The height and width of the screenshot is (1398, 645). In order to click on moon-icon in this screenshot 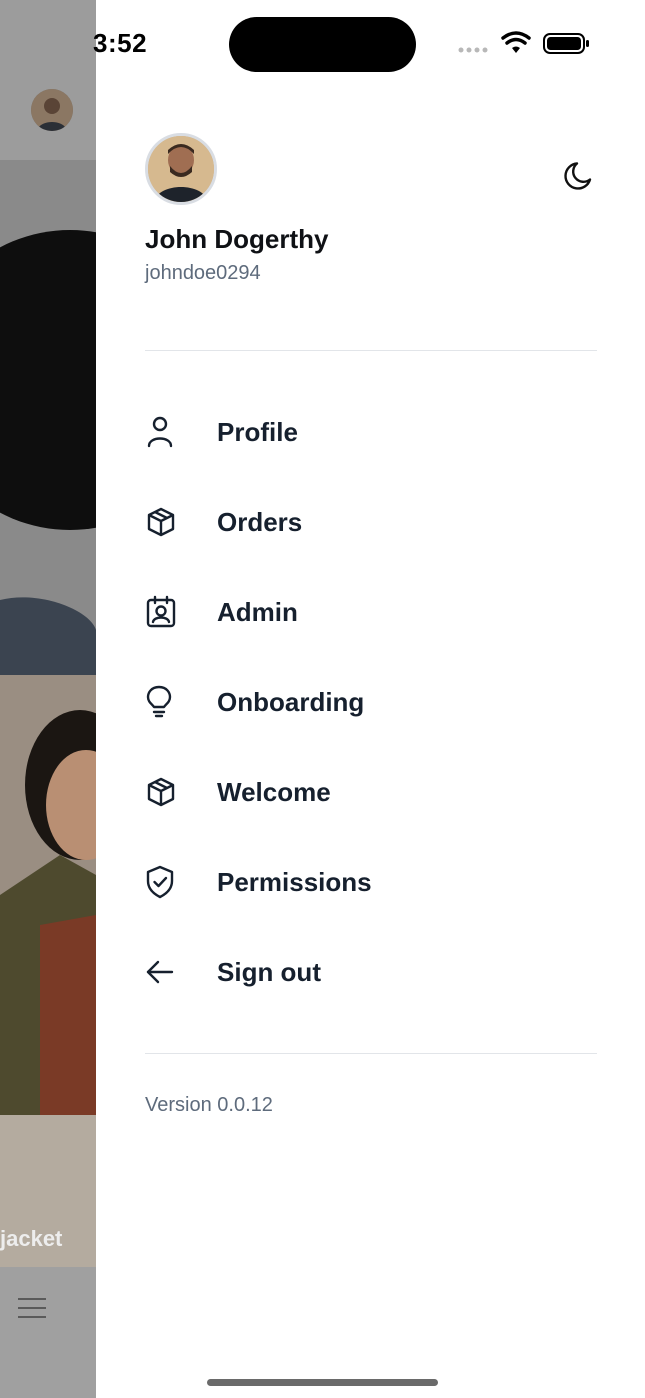, I will do `click(578, 176)`.